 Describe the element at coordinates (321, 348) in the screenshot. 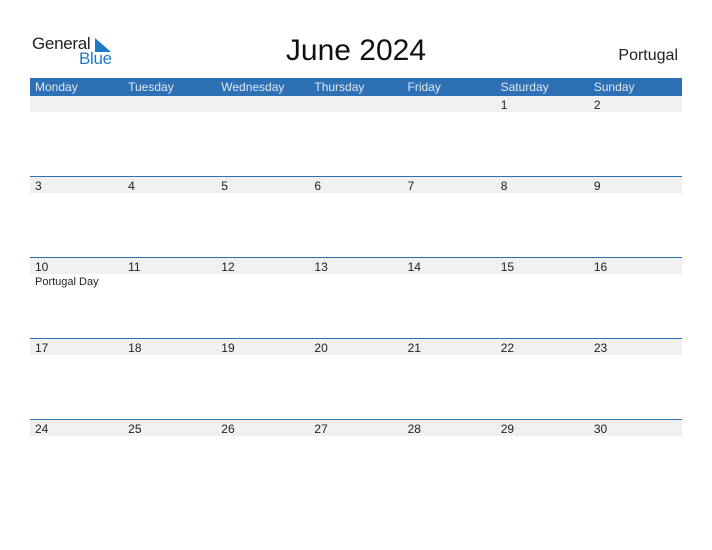

I see `day-number: 20` at that location.